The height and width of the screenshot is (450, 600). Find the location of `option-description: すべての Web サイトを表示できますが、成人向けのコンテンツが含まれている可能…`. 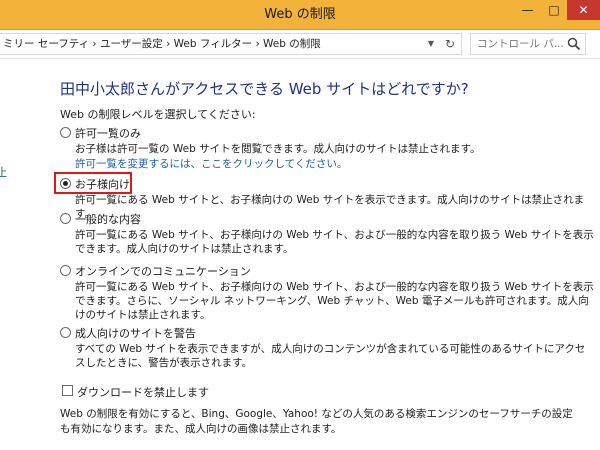

option-description: すべての Web サイトを表示できますが、成人向けのコンテンツが含まれている可能… is located at coordinates (330, 356).